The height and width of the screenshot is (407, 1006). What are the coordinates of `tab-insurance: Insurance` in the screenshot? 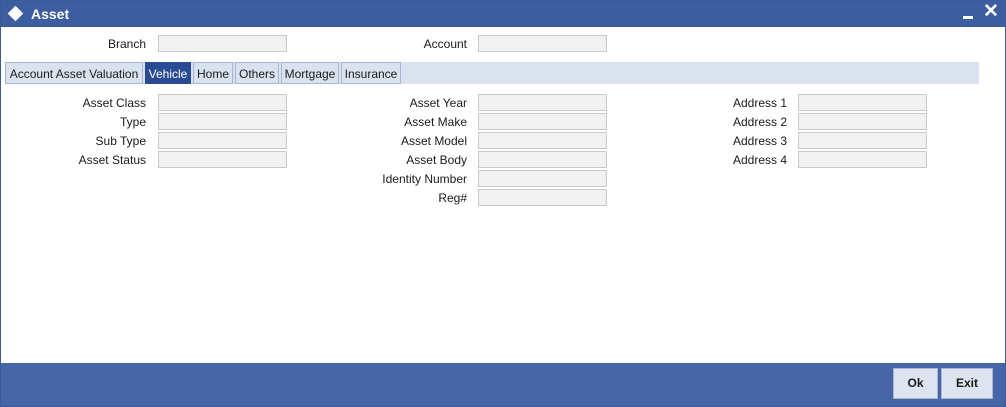 It's located at (371, 73).